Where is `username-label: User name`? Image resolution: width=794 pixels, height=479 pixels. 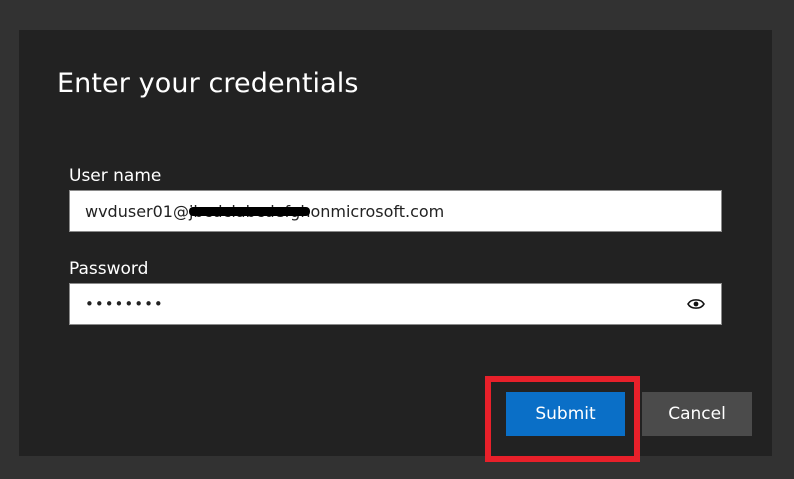 username-label: User name is located at coordinates (115, 176).